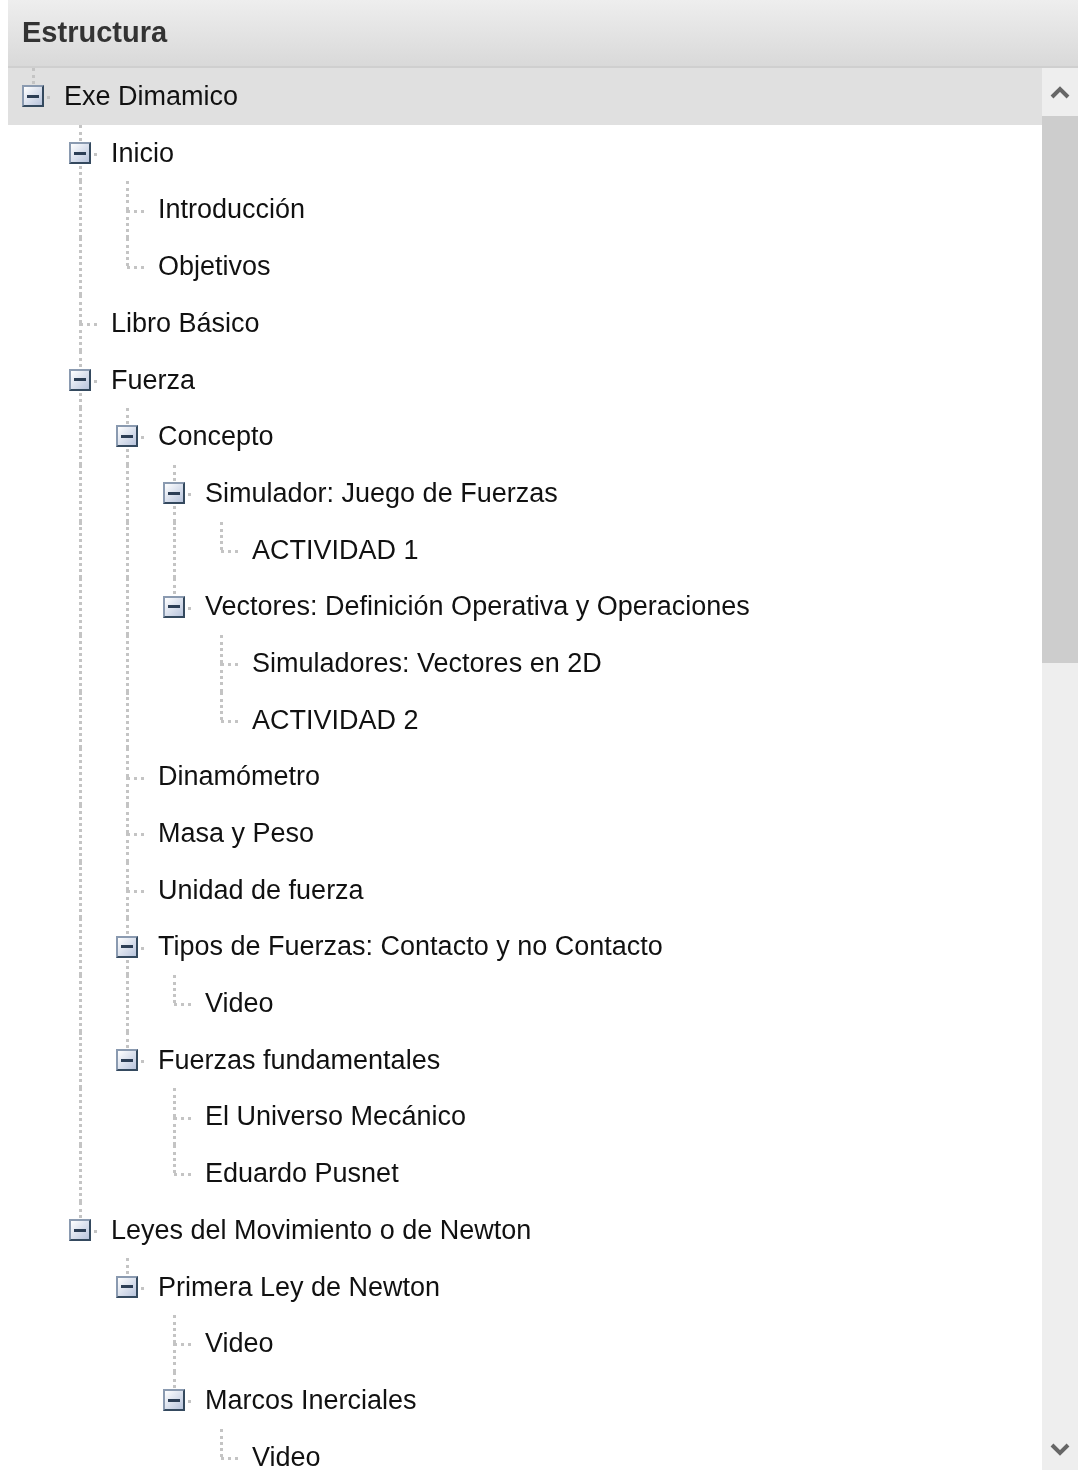  Describe the element at coordinates (525, 380) in the screenshot. I see `tree-row: Fuerza` at that location.